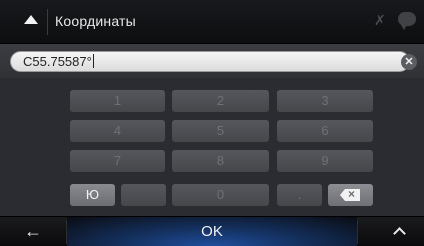 This screenshot has width=424, height=246. I want to click on key-3: 3, so click(325, 101).